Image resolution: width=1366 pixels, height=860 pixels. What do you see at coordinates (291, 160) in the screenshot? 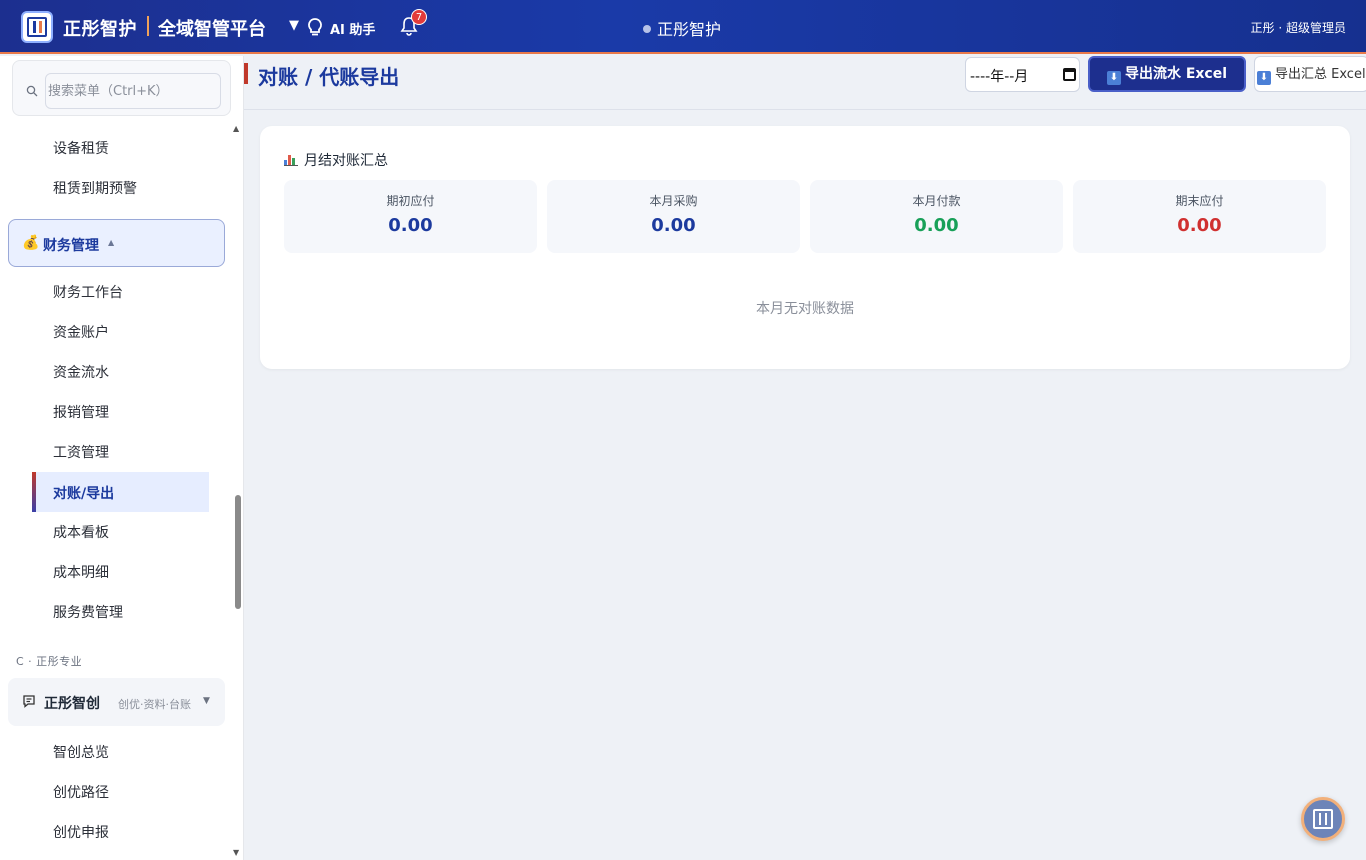
I see `bar-chart-icon` at bounding box center [291, 160].